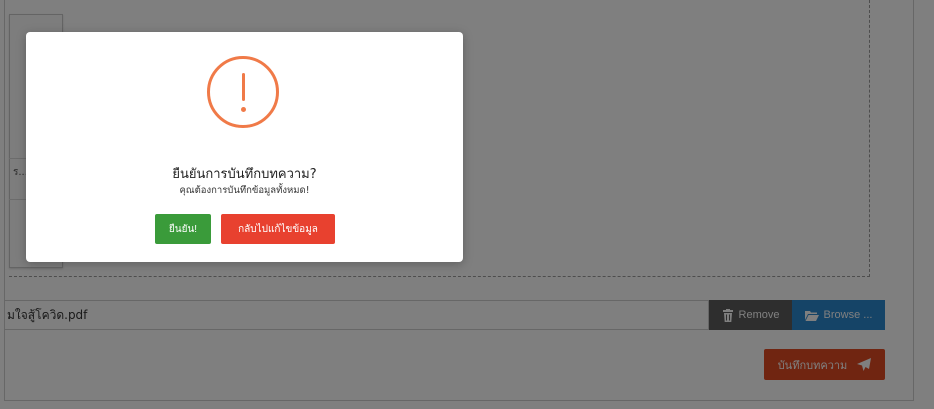 The width and height of the screenshot is (934, 409). What do you see at coordinates (183, 229) in the screenshot?
I see `confirm-button: ยืนยัน!` at bounding box center [183, 229].